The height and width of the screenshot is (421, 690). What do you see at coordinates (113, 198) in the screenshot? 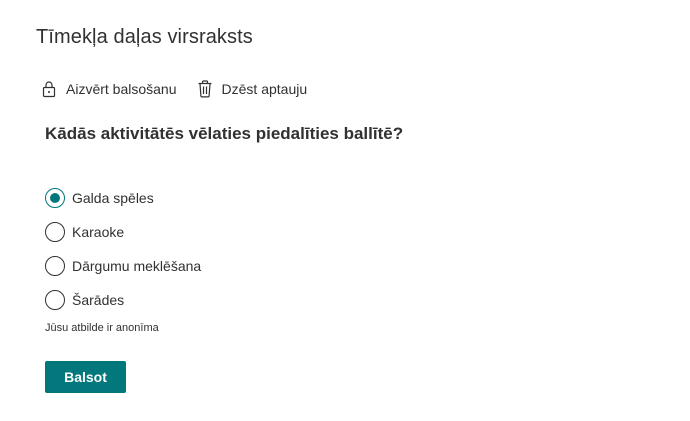
I see `option-label: Galda spēles` at bounding box center [113, 198].